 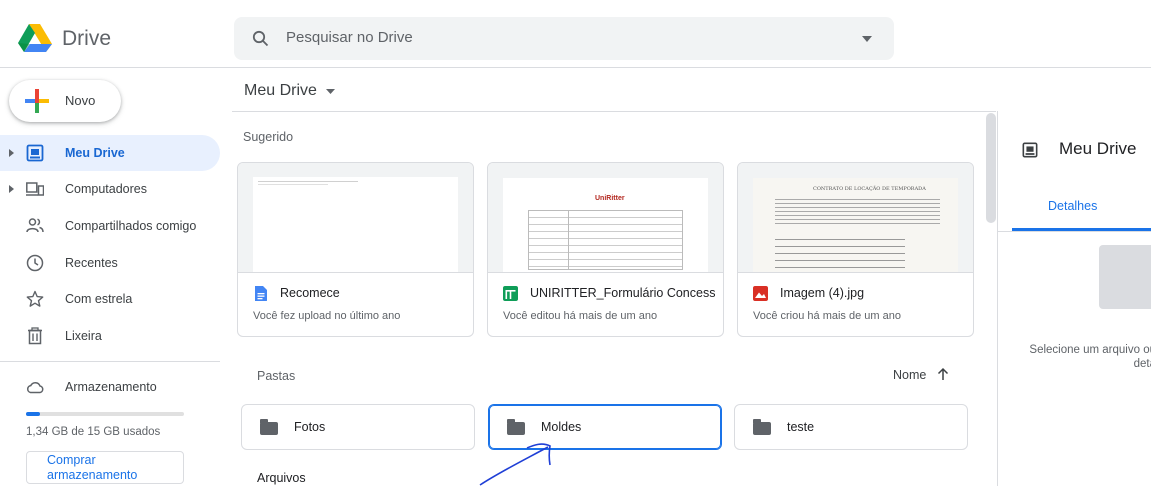 I want to click on folder-teste: teste, so click(x=851, y=427).